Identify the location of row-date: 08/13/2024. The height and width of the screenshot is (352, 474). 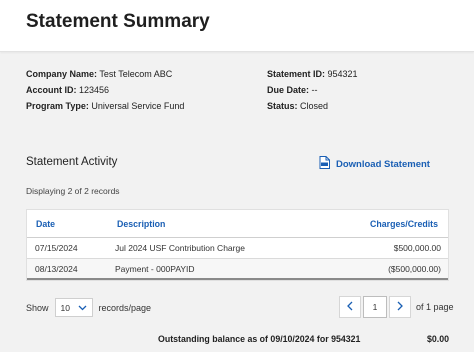
(56, 268).